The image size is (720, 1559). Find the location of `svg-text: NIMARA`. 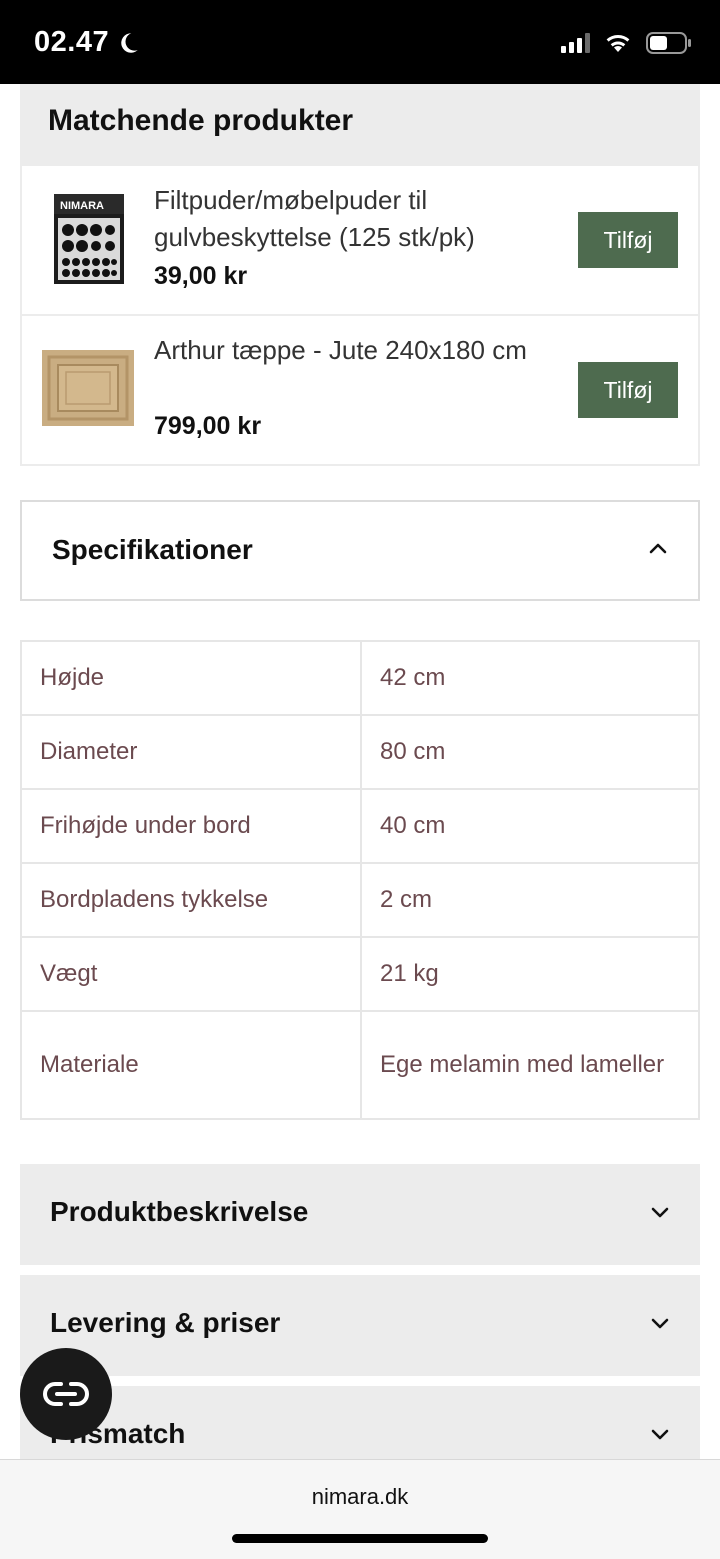

svg-text: NIMARA is located at coordinates (82, 206).